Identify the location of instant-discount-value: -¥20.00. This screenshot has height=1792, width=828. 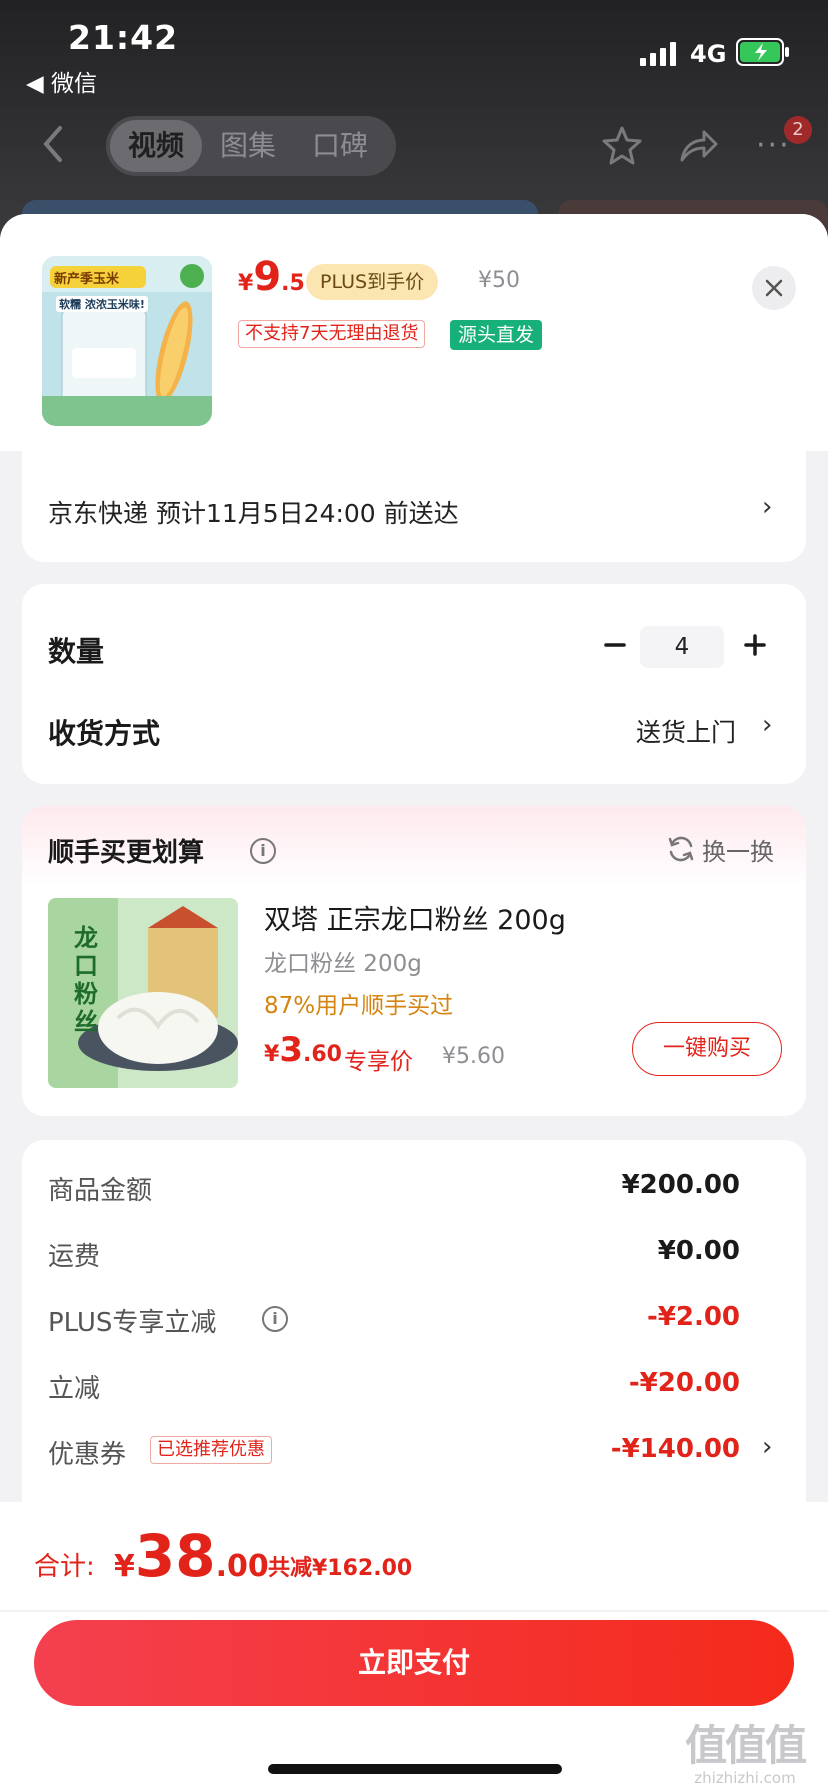
(684, 1383).